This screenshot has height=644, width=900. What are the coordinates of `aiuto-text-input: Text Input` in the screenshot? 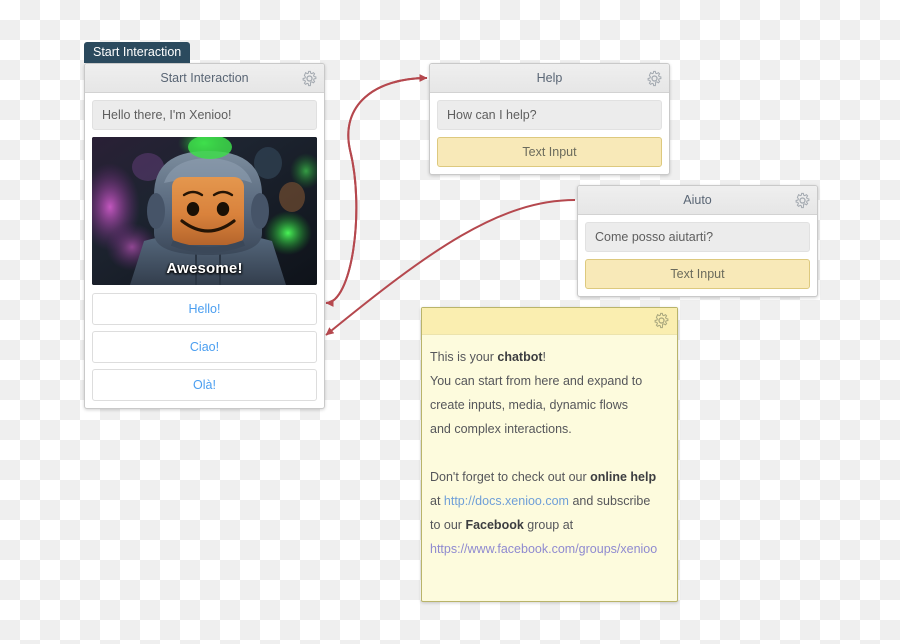 It's located at (697, 274).